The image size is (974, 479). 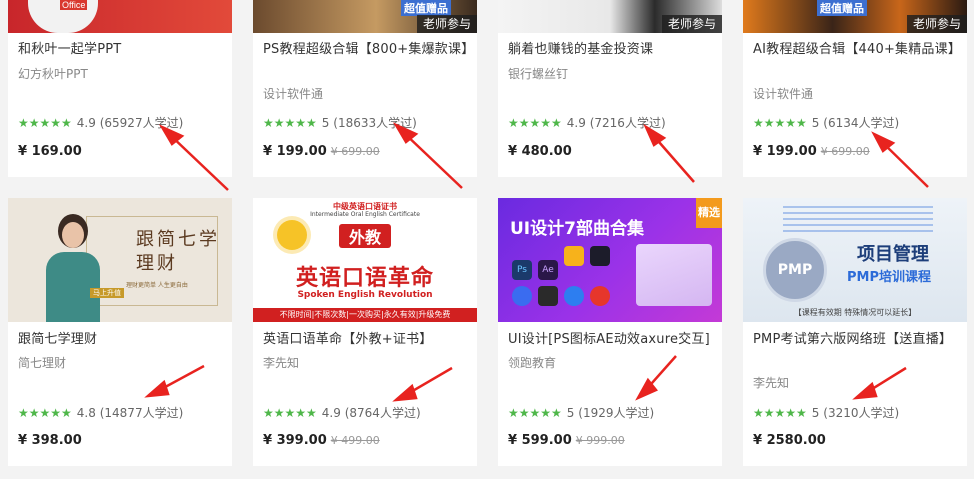 I want to click on course-rating: ★★★★★ 4.8 (14877人学过), so click(x=100, y=413).